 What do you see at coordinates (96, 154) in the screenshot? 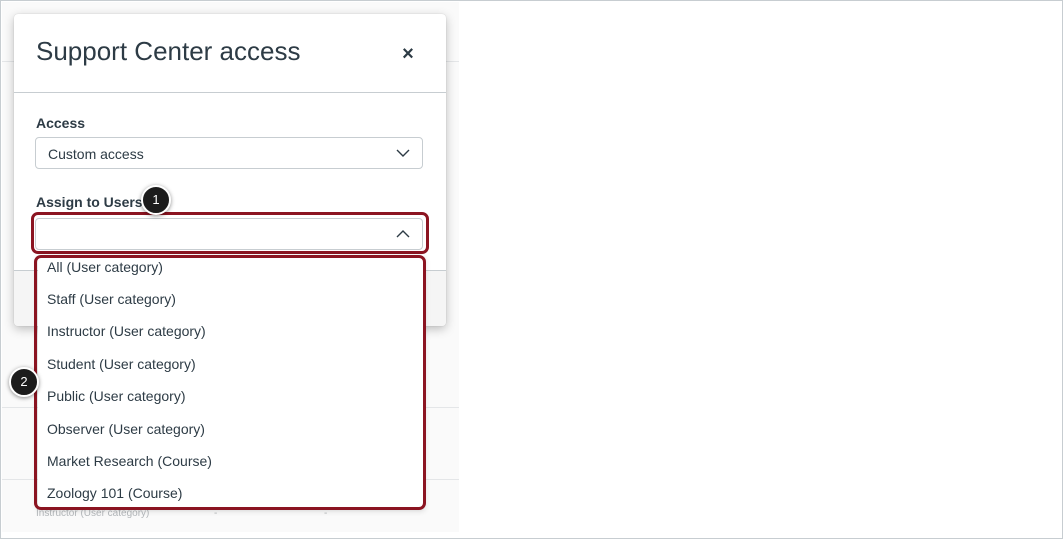
I see `access-select-value: Custom access` at bounding box center [96, 154].